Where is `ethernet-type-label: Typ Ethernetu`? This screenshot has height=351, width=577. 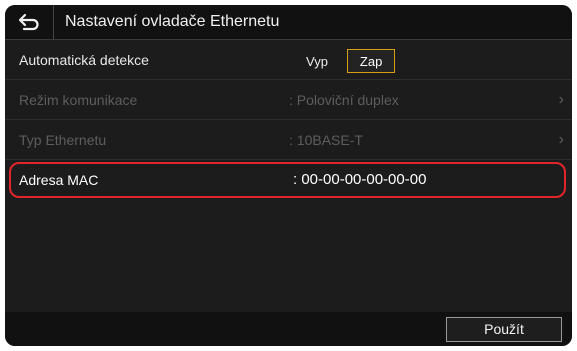 ethernet-type-label: Typ Ethernetu is located at coordinates (63, 140).